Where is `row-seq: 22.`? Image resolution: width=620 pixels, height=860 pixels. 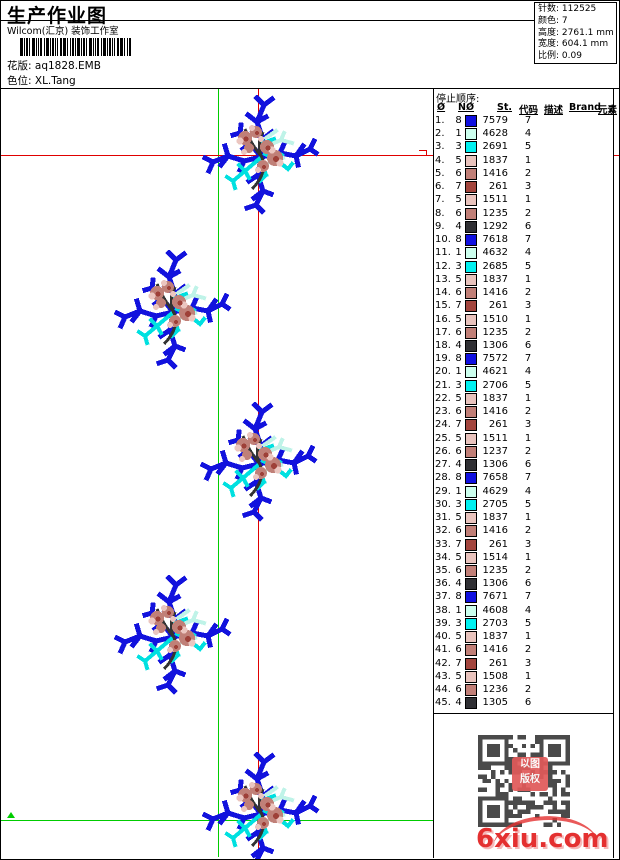
row-seq: 22. is located at coordinates (443, 398).